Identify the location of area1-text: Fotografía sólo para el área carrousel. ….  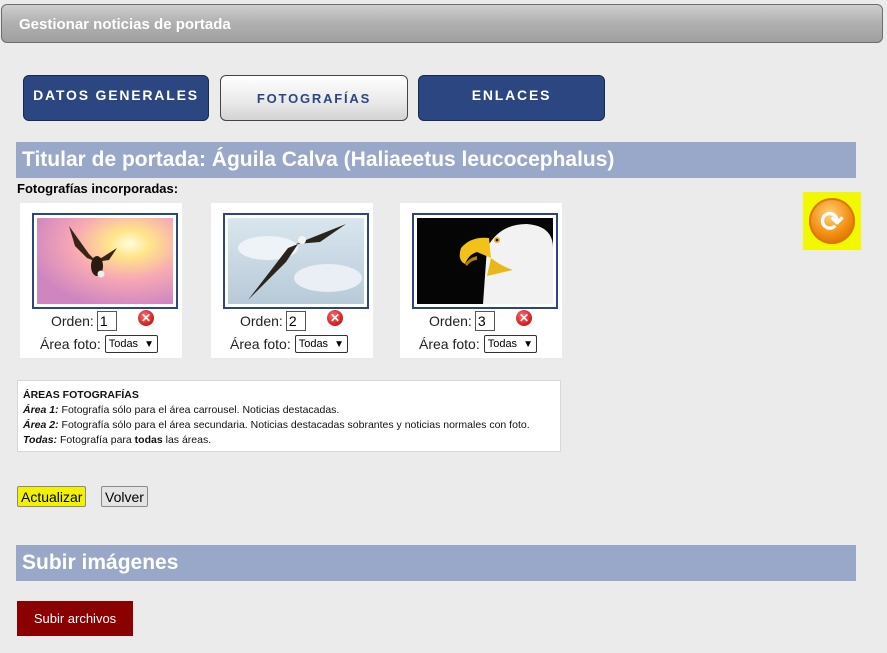
(199, 410).